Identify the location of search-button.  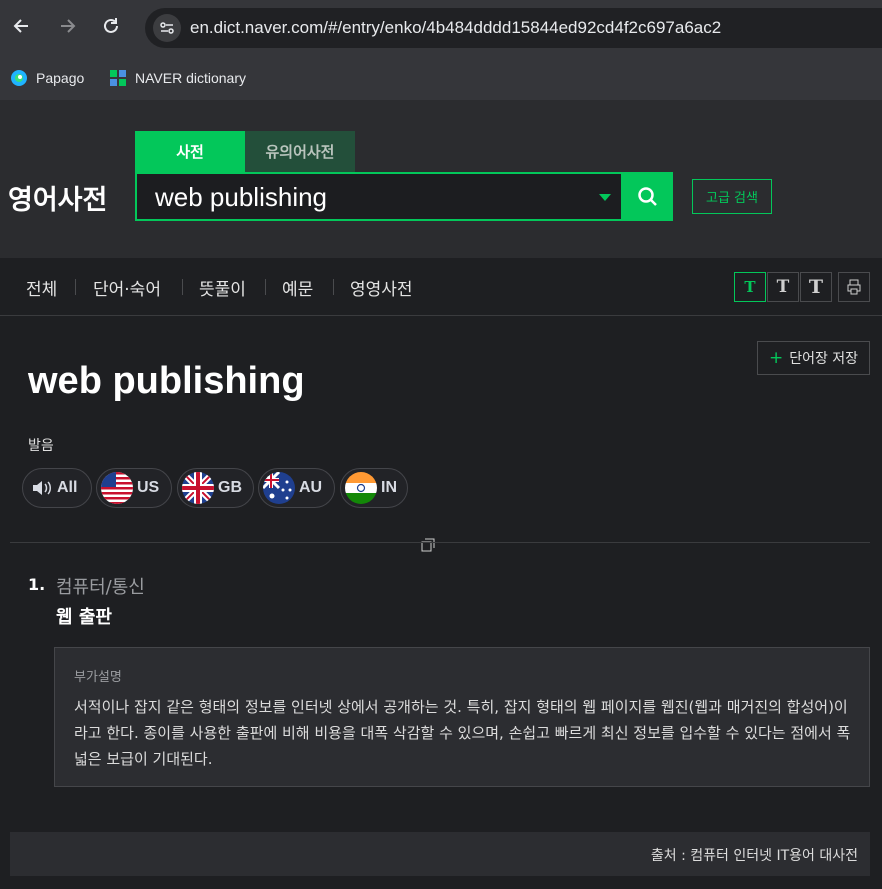
(648, 196).